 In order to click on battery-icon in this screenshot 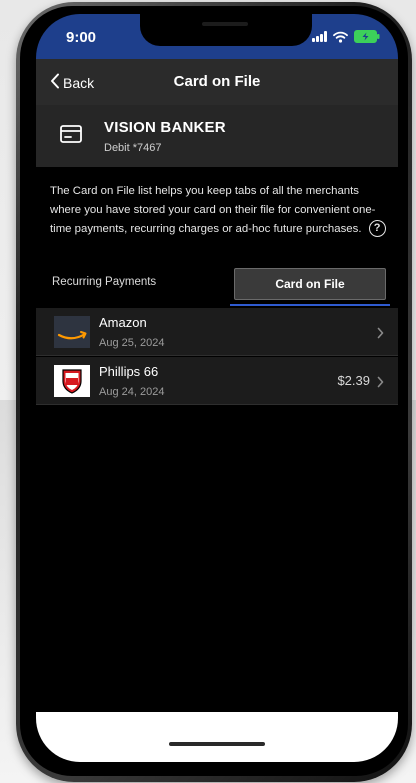, I will do `click(367, 36)`.